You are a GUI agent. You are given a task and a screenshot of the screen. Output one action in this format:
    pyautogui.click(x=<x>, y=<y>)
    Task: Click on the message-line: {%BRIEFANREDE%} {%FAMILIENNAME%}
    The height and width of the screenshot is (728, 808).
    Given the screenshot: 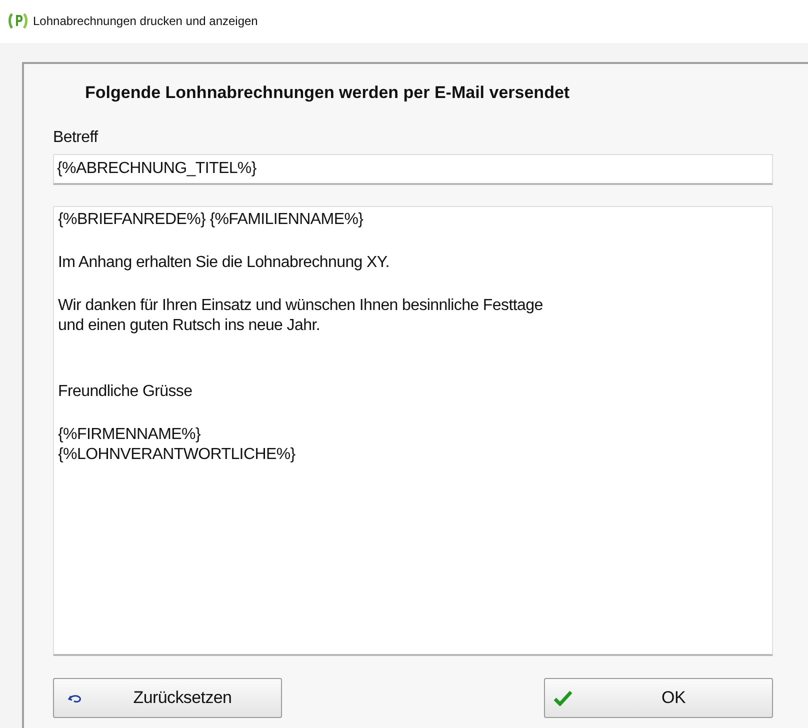 What is the action you would take?
    pyautogui.click(x=211, y=220)
    